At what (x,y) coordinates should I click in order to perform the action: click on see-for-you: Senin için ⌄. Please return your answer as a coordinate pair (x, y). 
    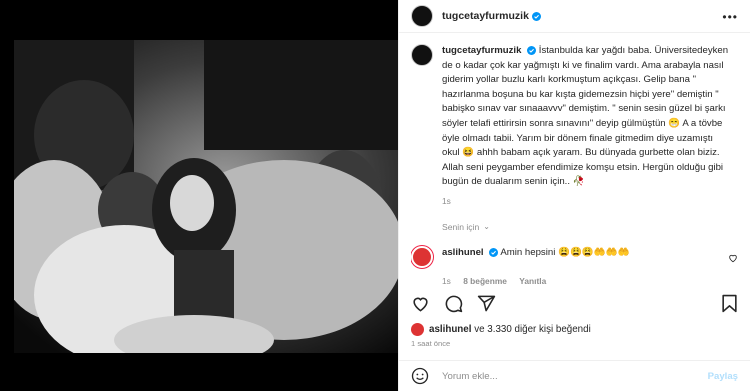
    Looking at the image, I should click on (590, 227).